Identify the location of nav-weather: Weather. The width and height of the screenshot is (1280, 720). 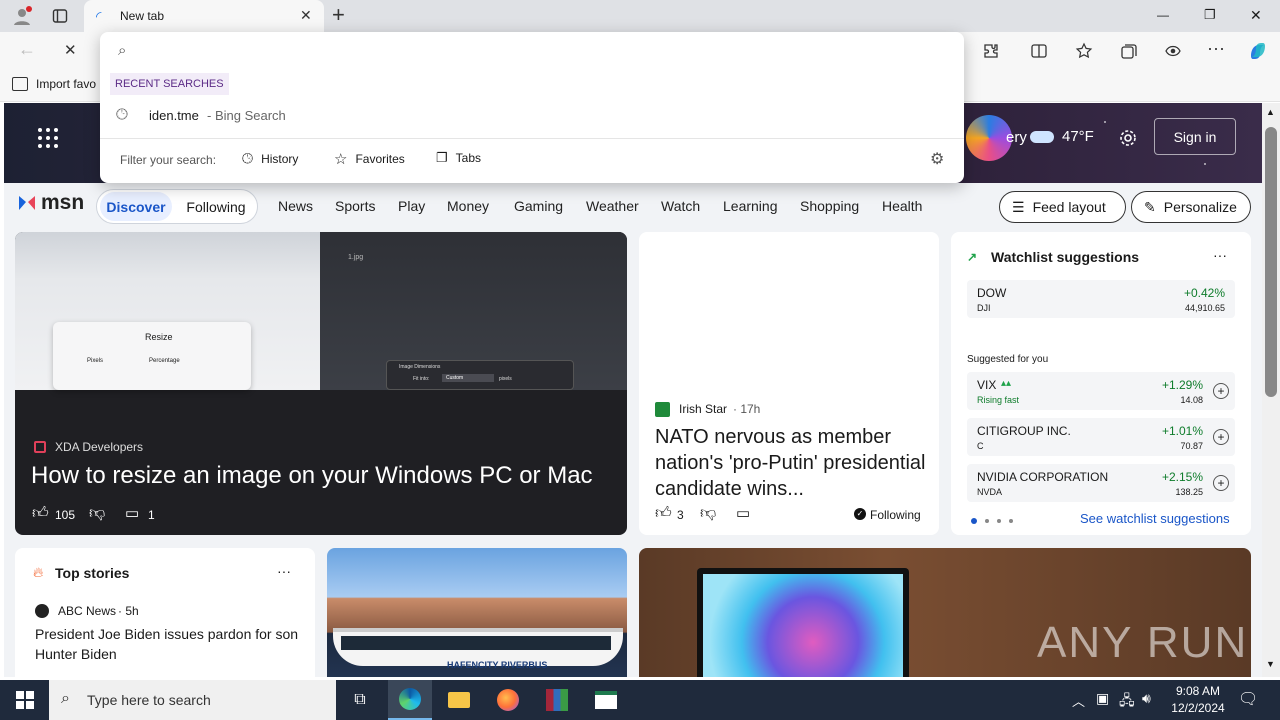
(612, 206).